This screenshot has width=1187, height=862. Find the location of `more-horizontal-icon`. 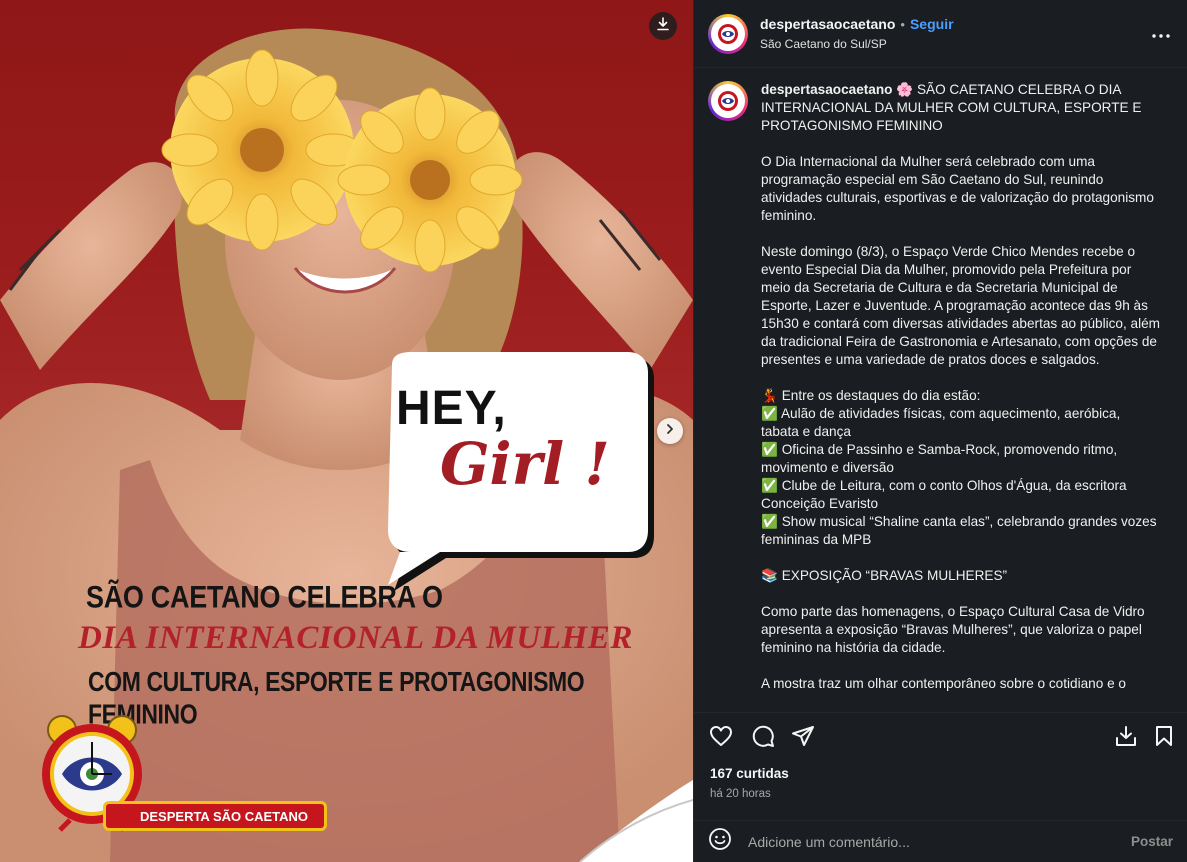

more-horizontal-icon is located at coordinates (1161, 34).